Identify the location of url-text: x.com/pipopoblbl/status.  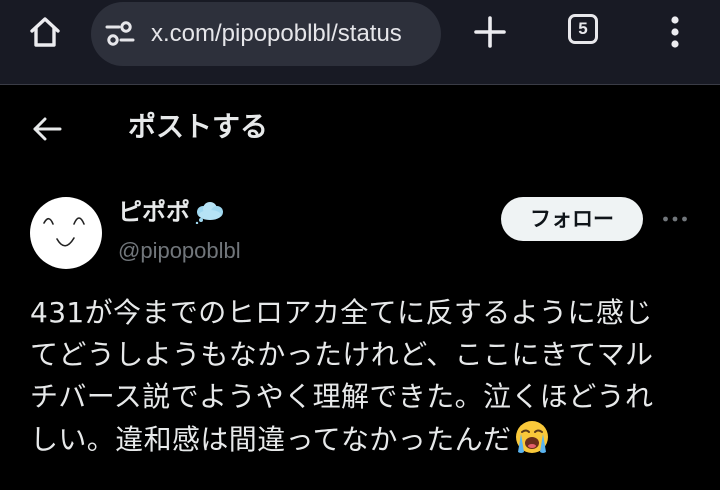
(292, 34).